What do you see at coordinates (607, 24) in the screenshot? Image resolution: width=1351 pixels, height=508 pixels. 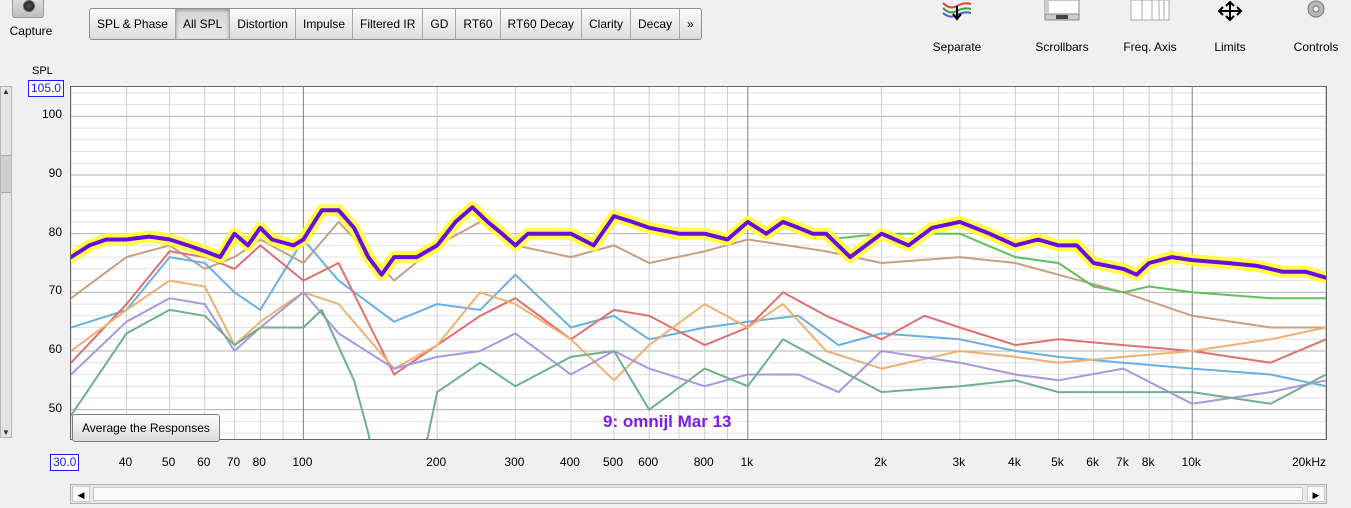 I see `tab-clarity: Clarity` at bounding box center [607, 24].